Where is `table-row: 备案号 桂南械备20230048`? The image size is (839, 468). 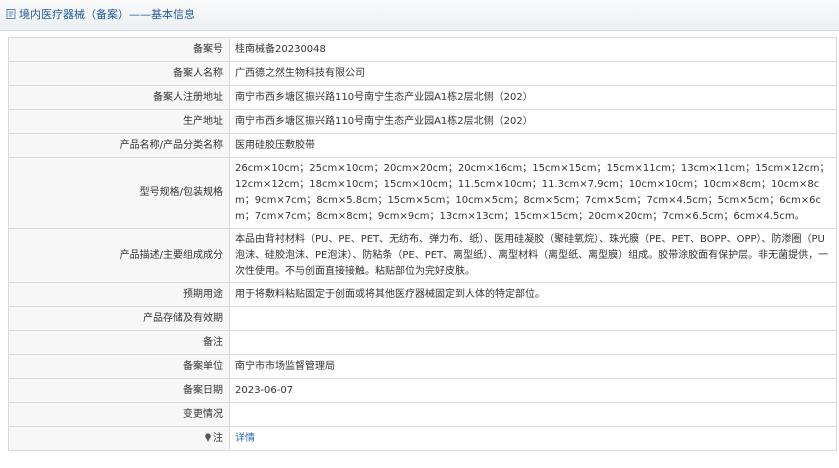 table-row: 备案号 桂南械备20230048 is located at coordinates (422, 49).